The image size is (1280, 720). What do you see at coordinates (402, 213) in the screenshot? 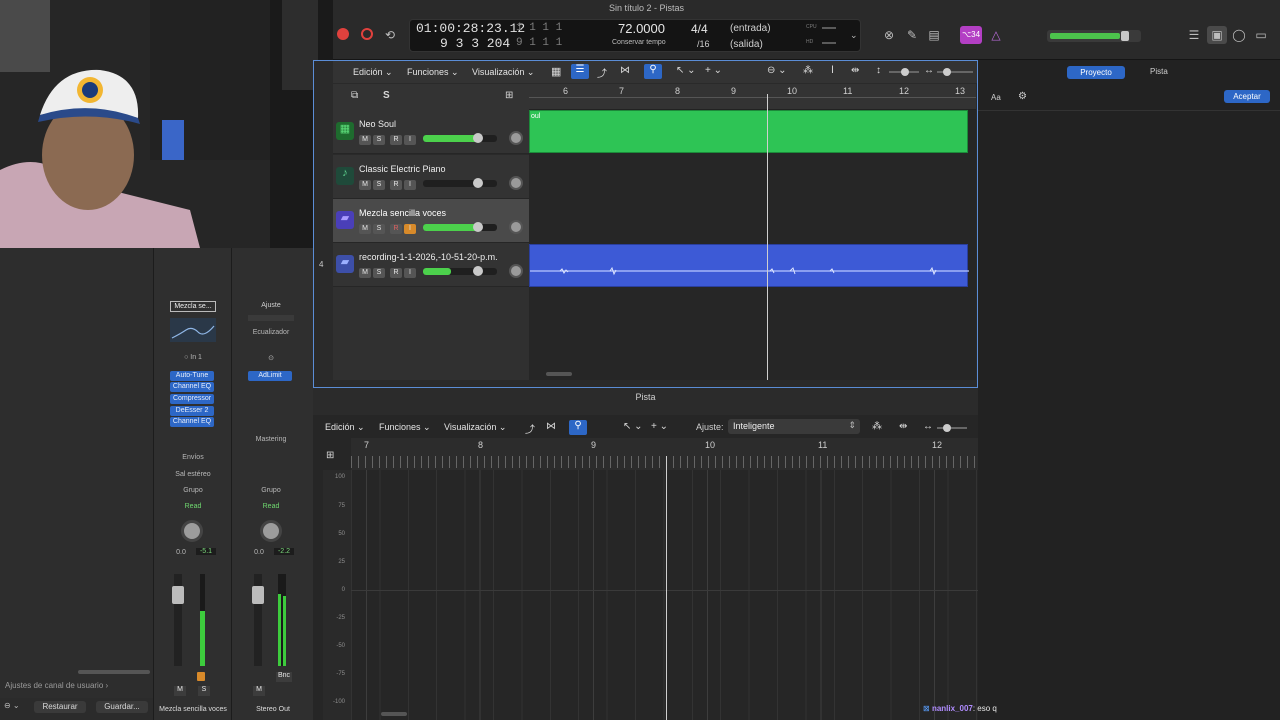
I see `track-name: Mezcla sencilla voces` at bounding box center [402, 213].